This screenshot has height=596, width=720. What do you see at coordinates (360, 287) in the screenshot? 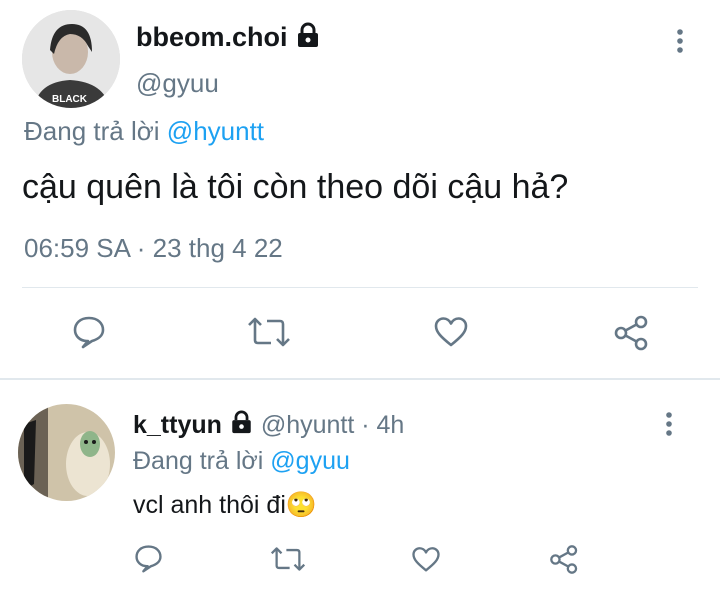
I see `divider` at bounding box center [360, 287].